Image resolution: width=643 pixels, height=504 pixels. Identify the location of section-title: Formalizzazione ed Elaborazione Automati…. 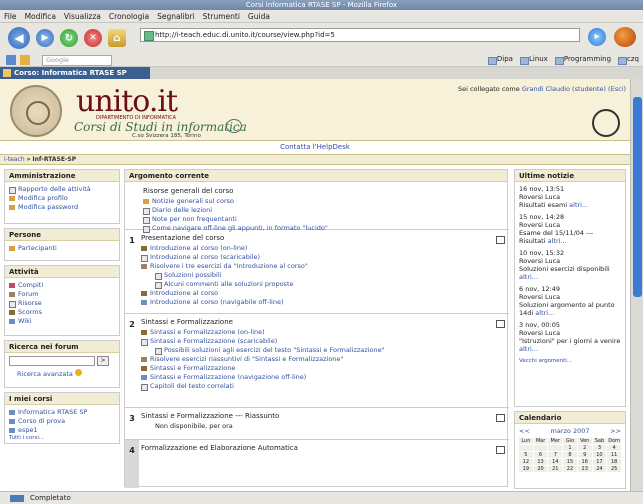
(219, 448).